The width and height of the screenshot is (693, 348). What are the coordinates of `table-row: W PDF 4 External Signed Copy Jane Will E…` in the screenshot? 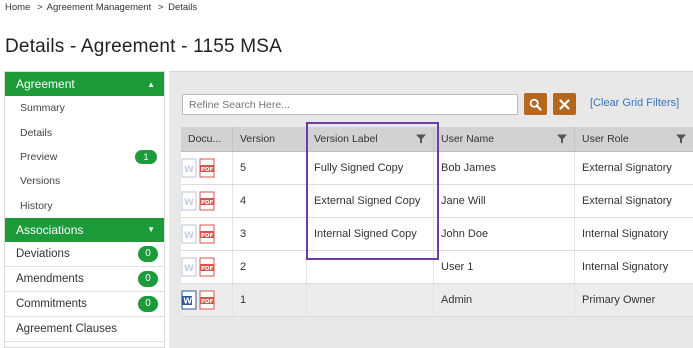 It's located at (437, 201).